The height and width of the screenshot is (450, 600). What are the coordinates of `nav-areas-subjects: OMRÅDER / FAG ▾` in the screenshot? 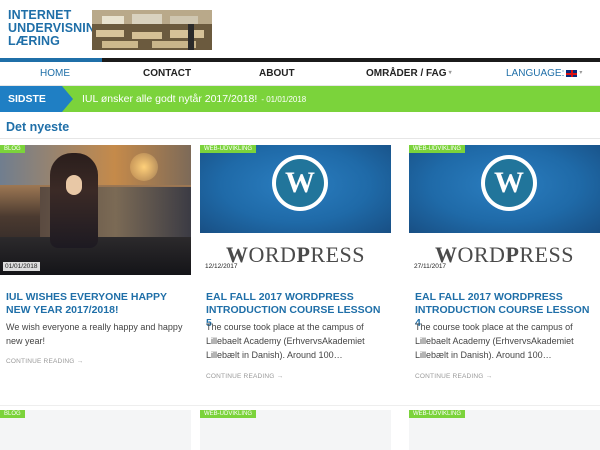 It's located at (409, 73).